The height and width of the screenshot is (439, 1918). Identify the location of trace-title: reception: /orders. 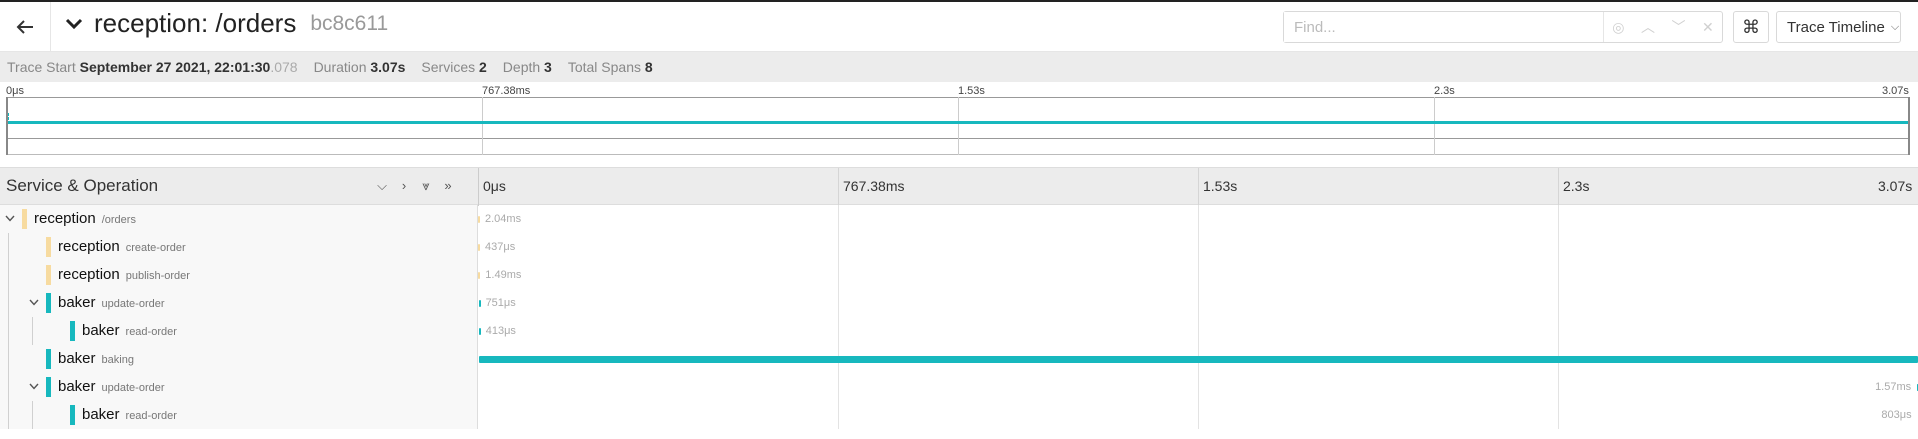
(195, 23).